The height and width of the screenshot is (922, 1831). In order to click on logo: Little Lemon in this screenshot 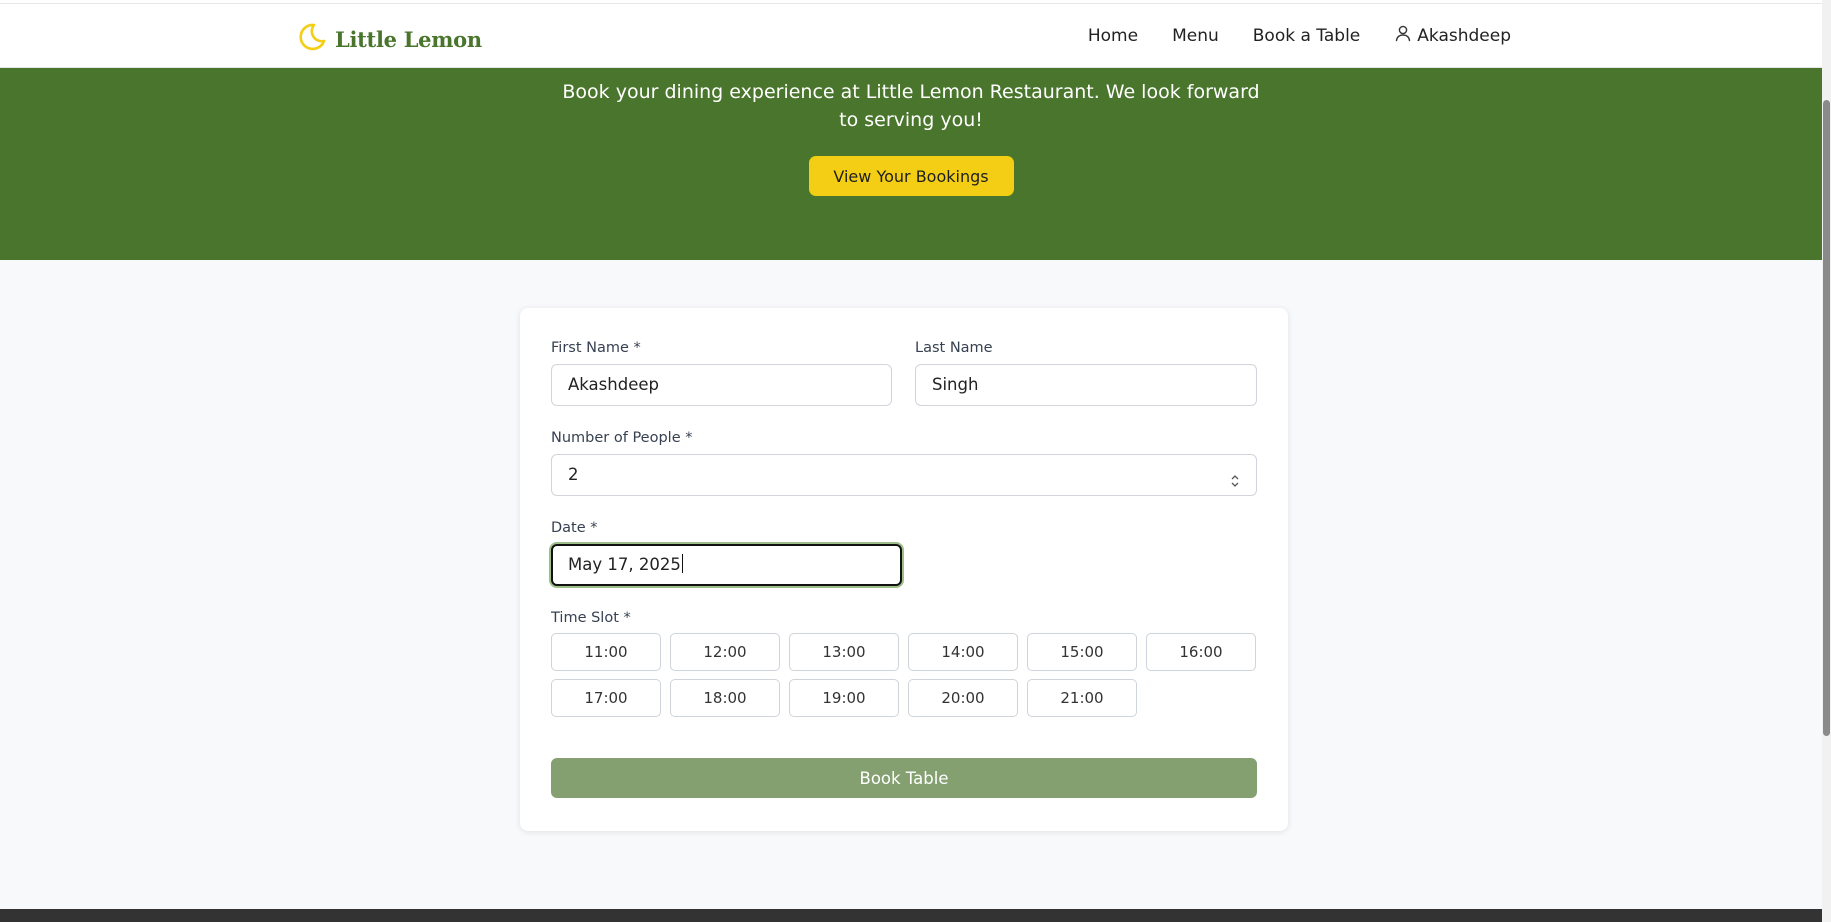, I will do `click(389, 39)`.